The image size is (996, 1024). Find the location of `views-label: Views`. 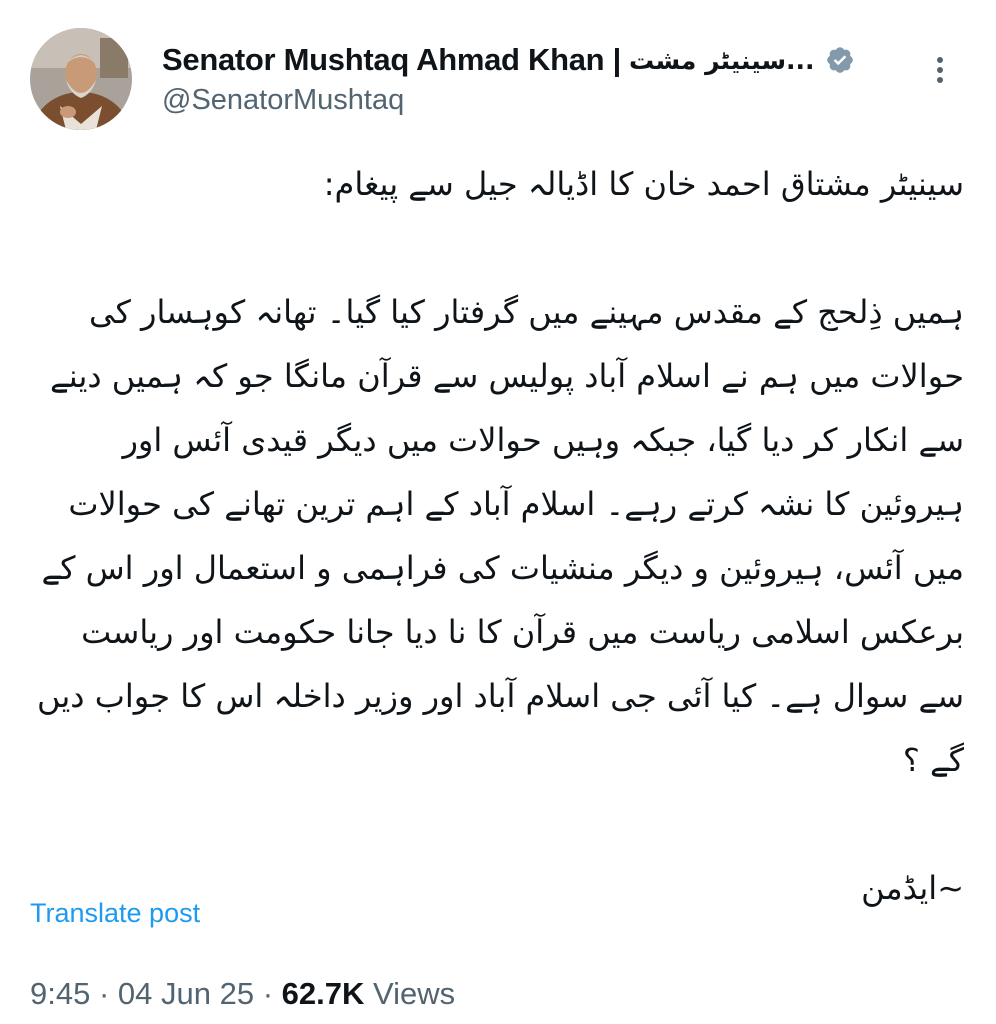

views-label: Views is located at coordinates (414, 993).